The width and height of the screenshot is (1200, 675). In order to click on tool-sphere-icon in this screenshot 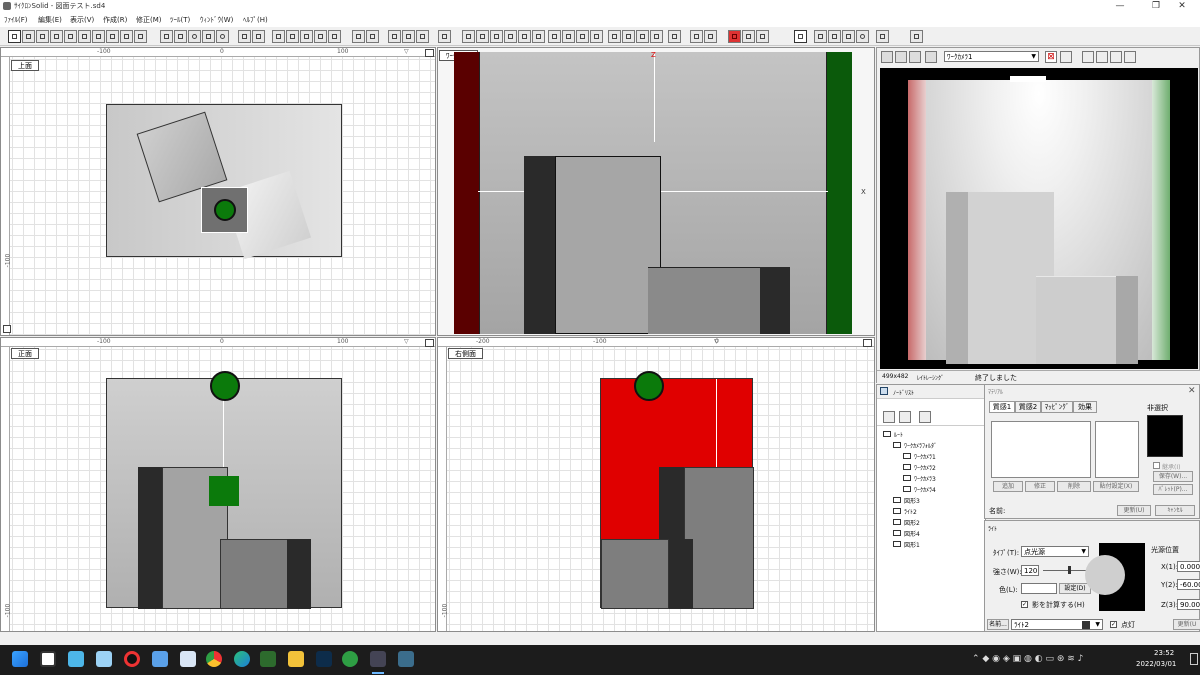, I will do `click(222, 36)`.